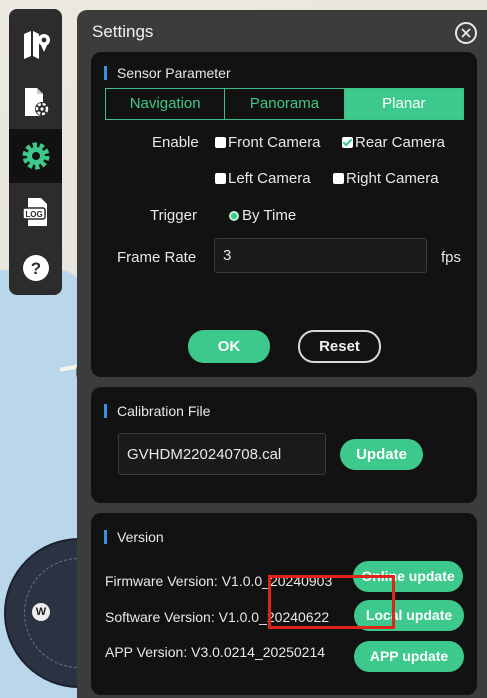  Describe the element at coordinates (234, 215) in the screenshot. I see `radio-dot` at that location.